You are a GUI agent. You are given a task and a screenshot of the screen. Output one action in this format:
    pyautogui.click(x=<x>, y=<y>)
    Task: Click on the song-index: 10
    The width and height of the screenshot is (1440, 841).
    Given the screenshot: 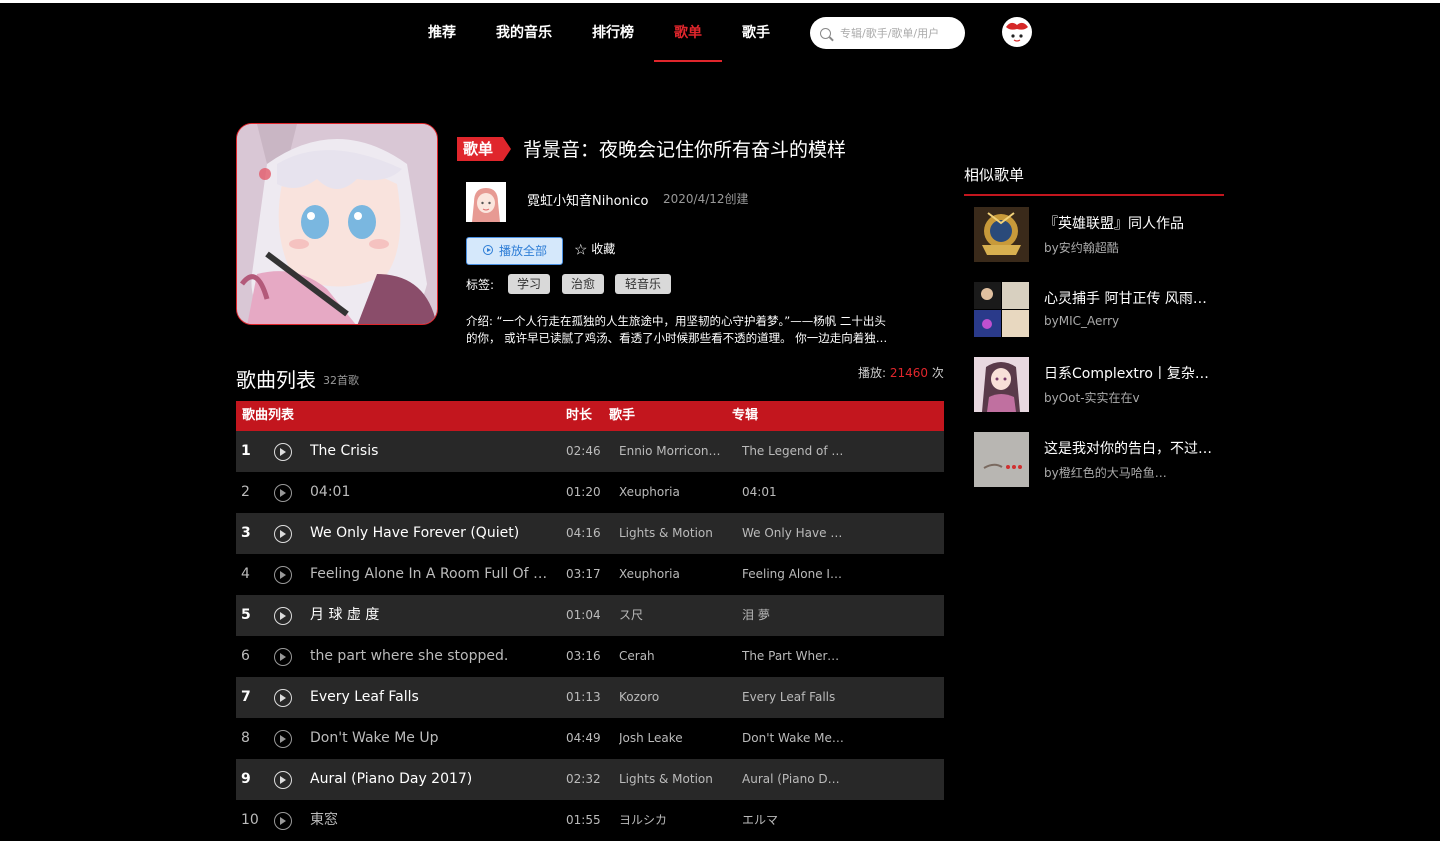 What is the action you would take?
    pyautogui.click(x=250, y=820)
    